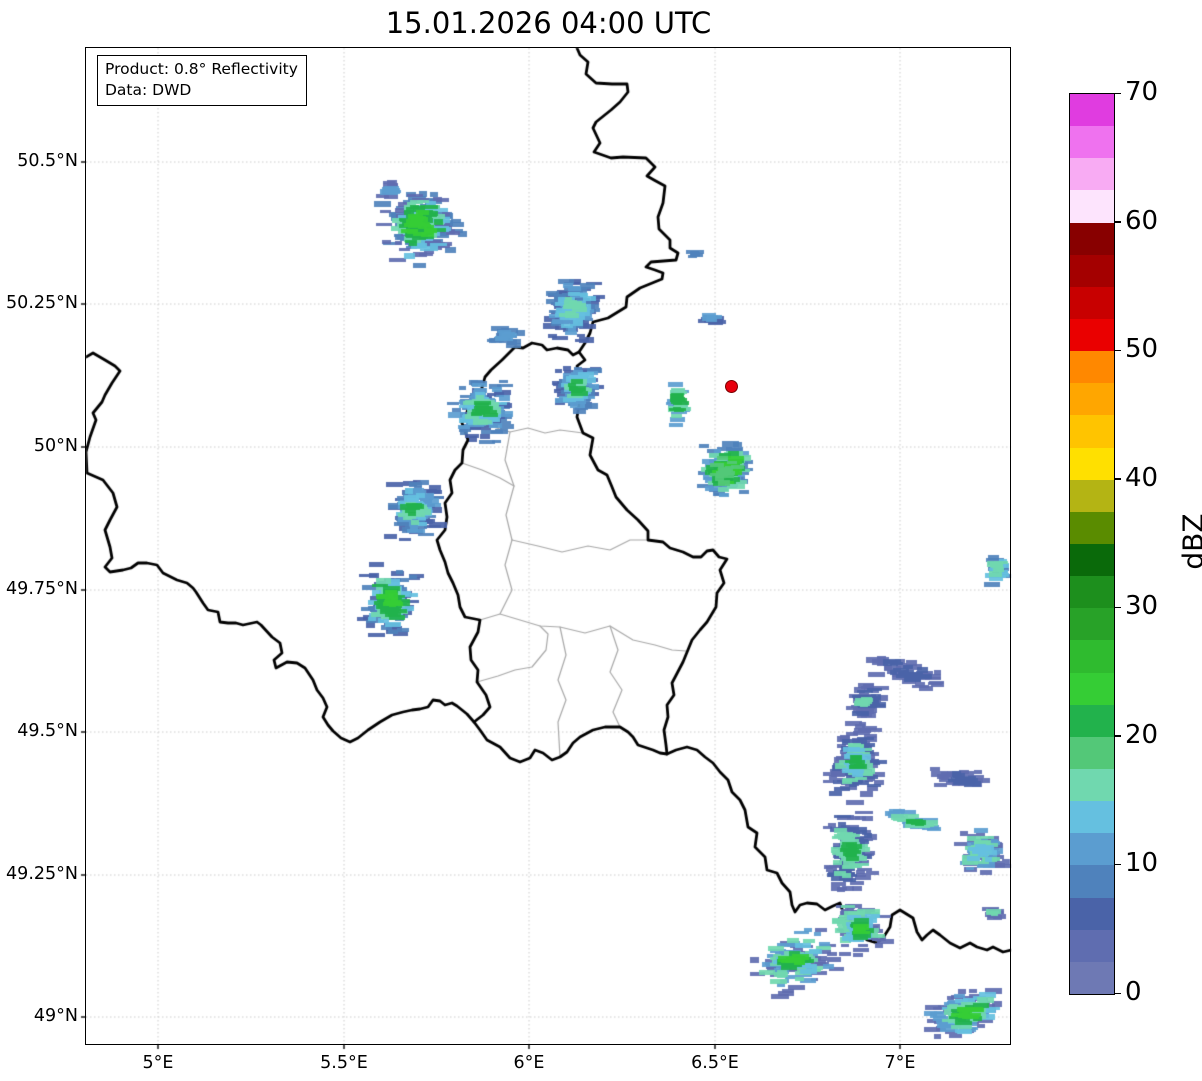  Describe the element at coordinates (42, 874) in the screenshot. I see `y-tick-label: 49.25°N` at that location.